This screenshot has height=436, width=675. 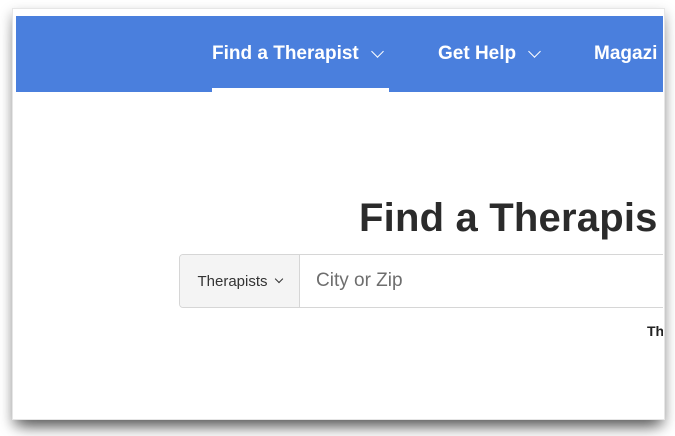 What do you see at coordinates (655, 331) in the screenshot?
I see `truncated-text: Th` at bounding box center [655, 331].